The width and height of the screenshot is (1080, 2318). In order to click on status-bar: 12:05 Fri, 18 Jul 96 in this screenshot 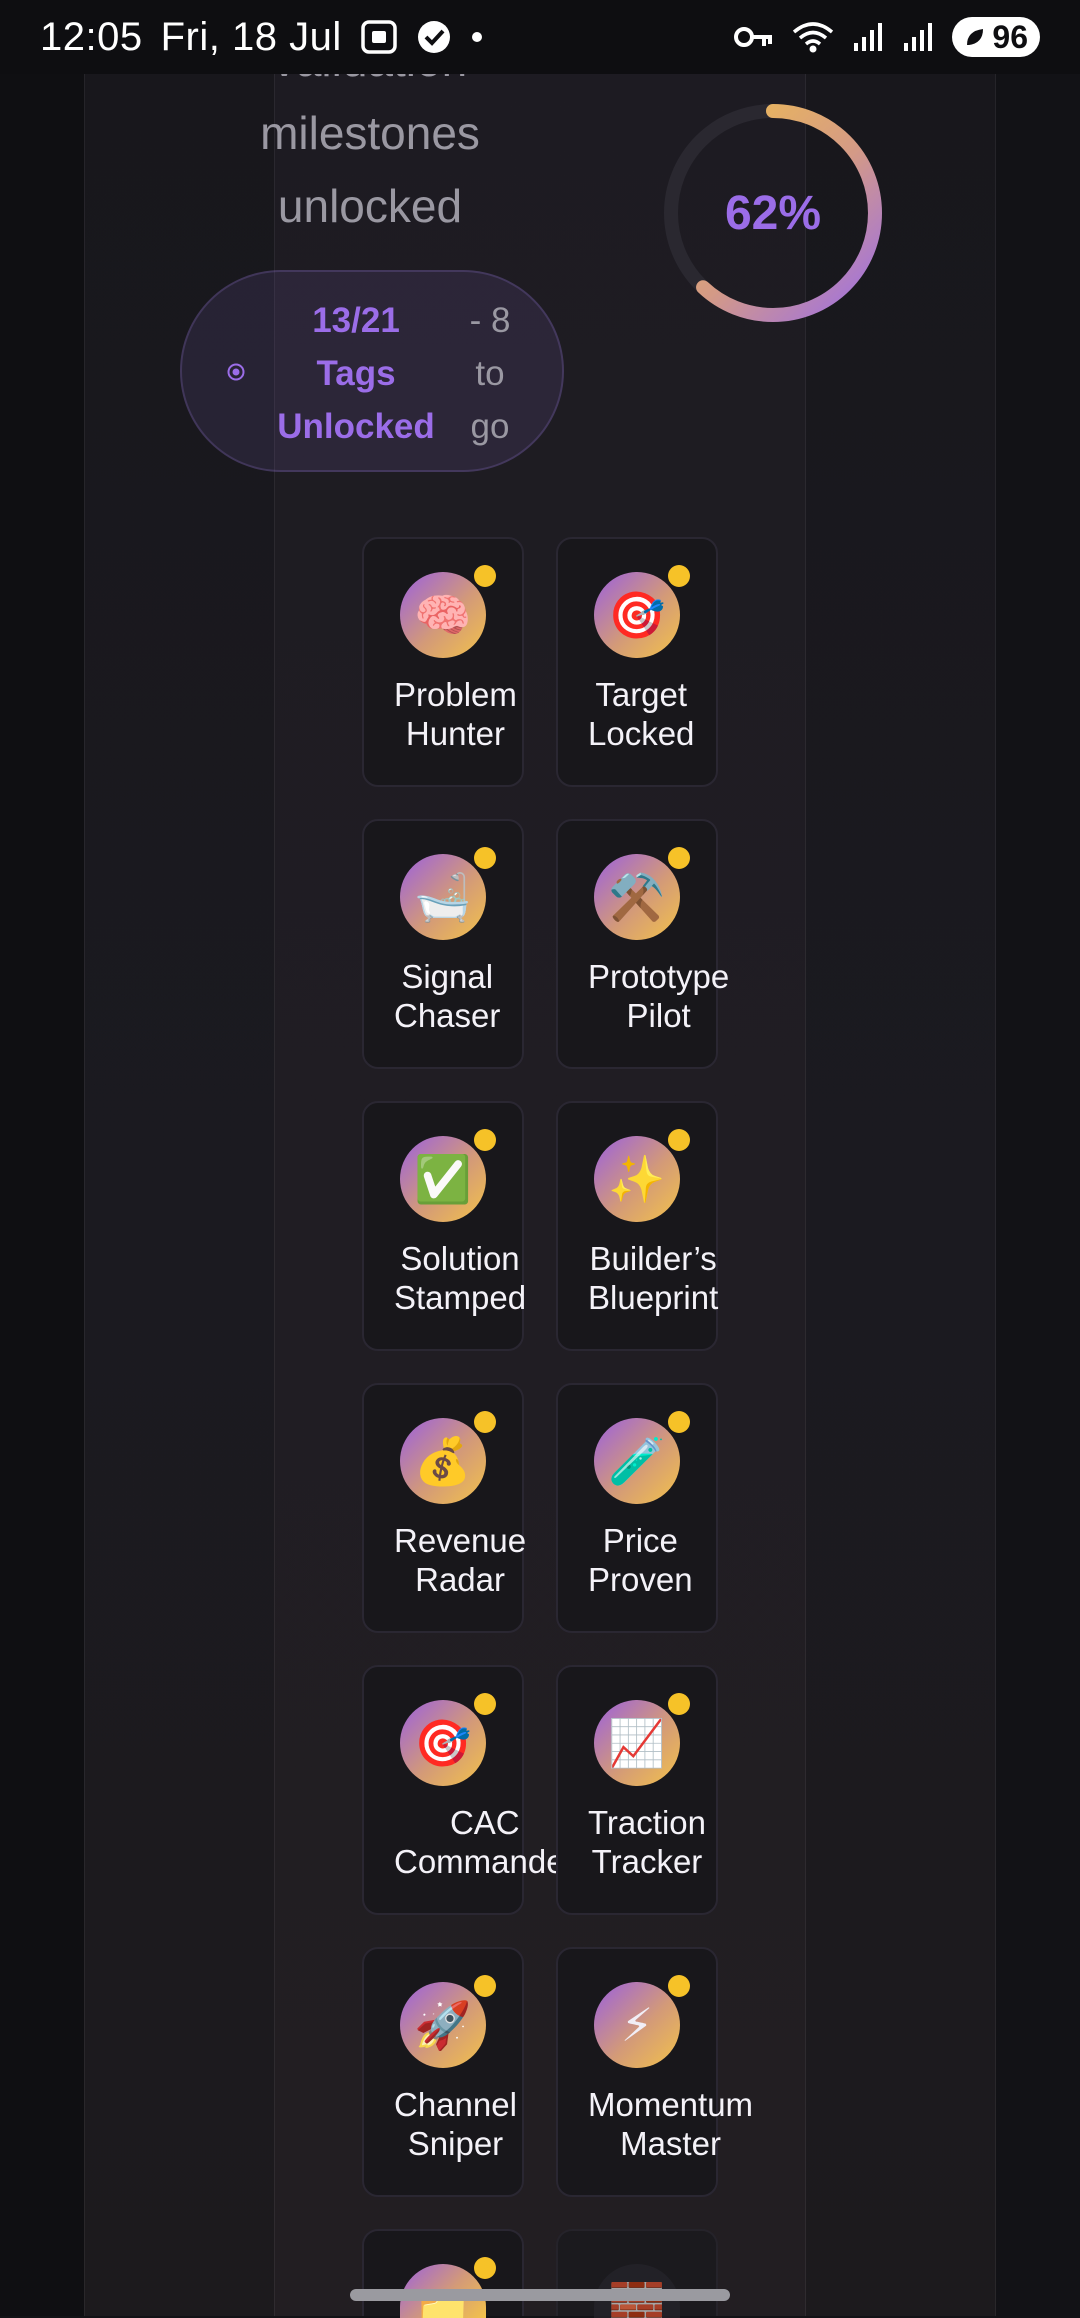, I will do `click(540, 37)`.